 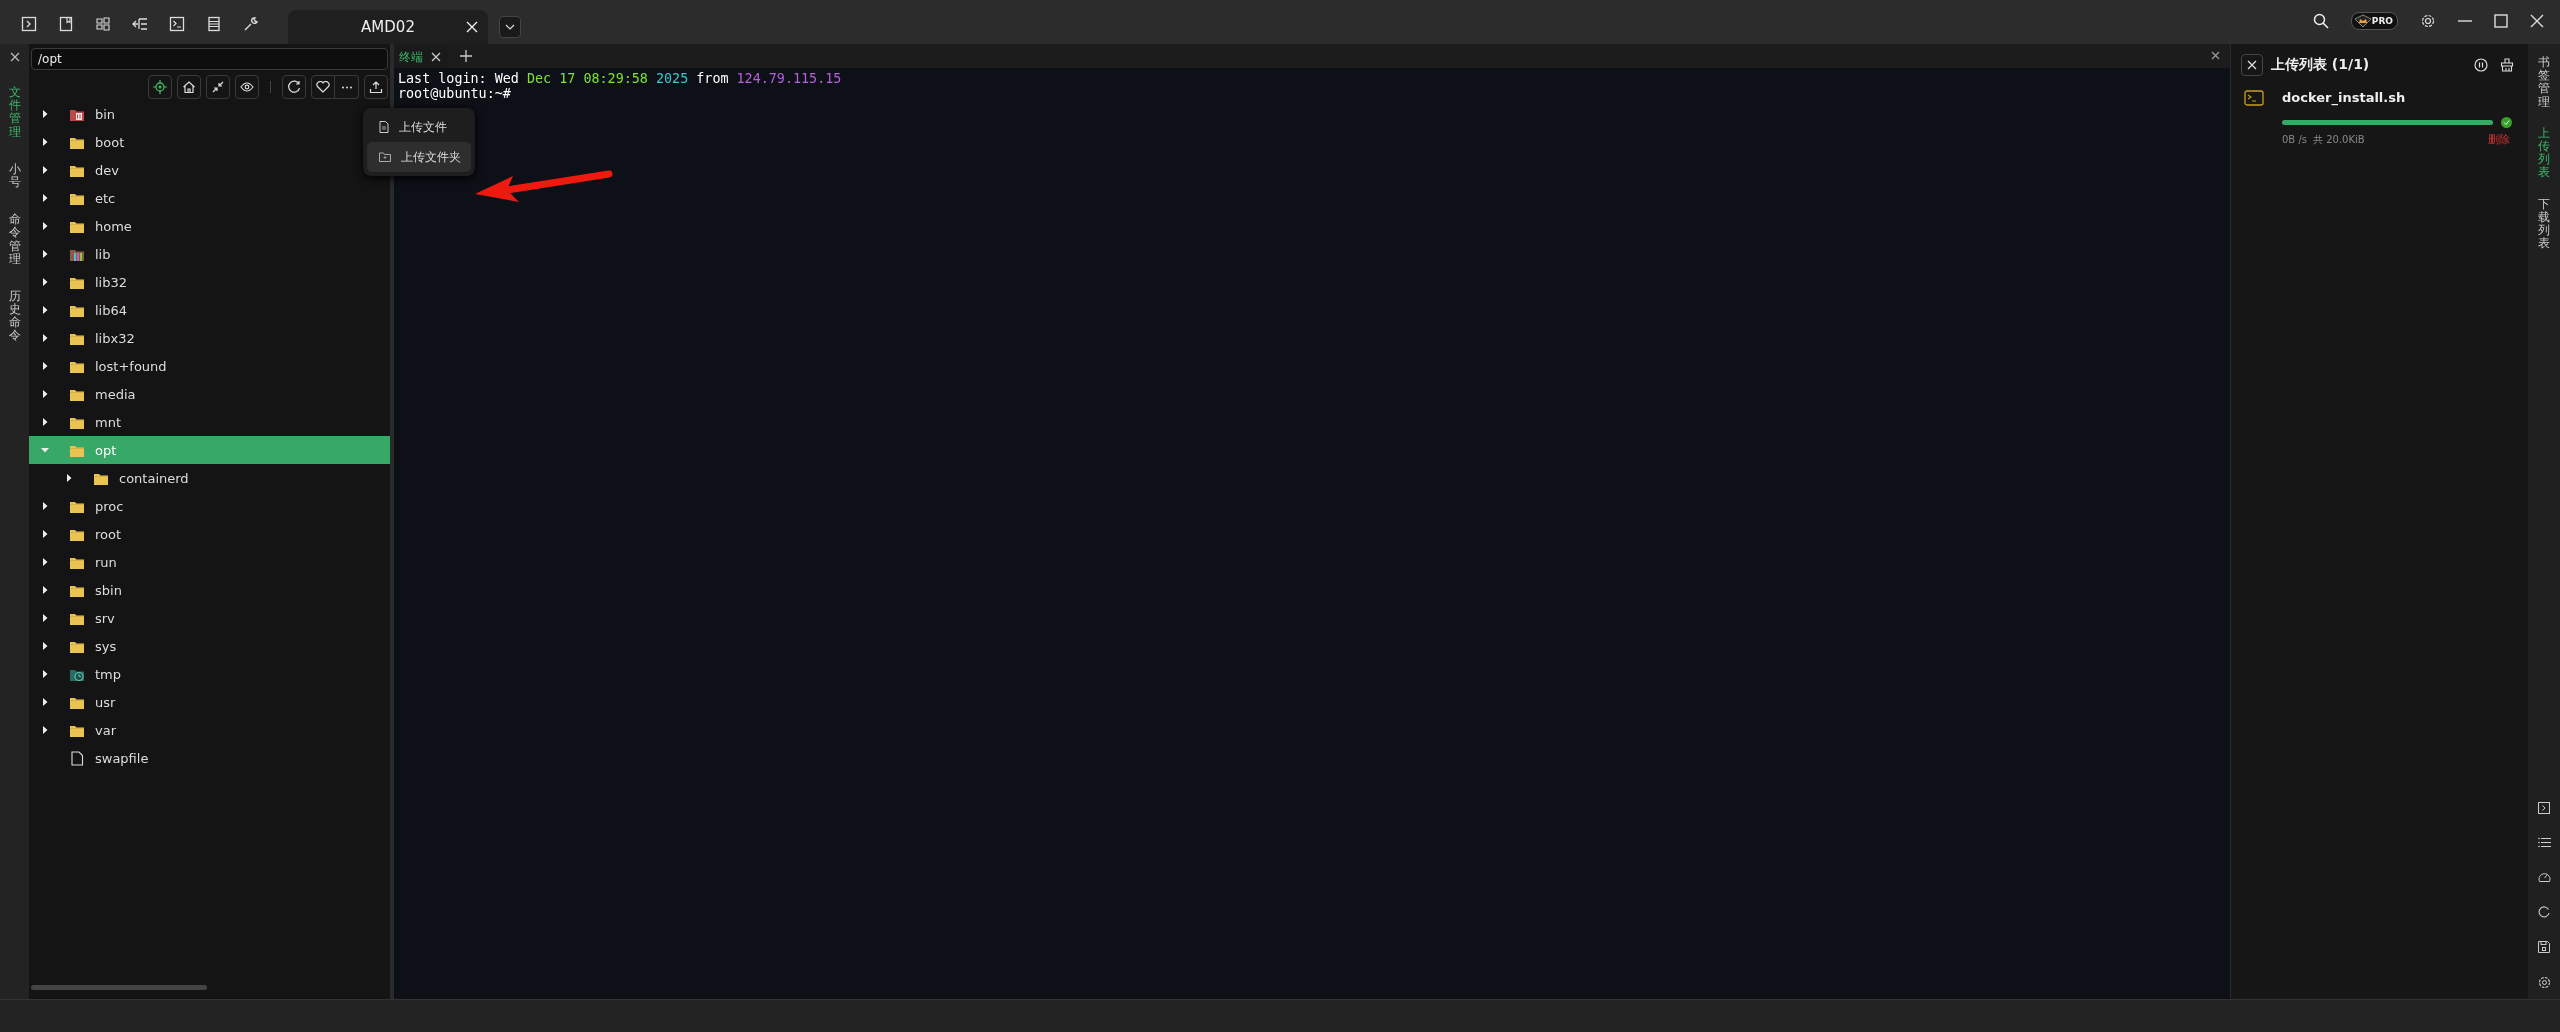 I want to click on tree-item: media, so click(x=209, y=394).